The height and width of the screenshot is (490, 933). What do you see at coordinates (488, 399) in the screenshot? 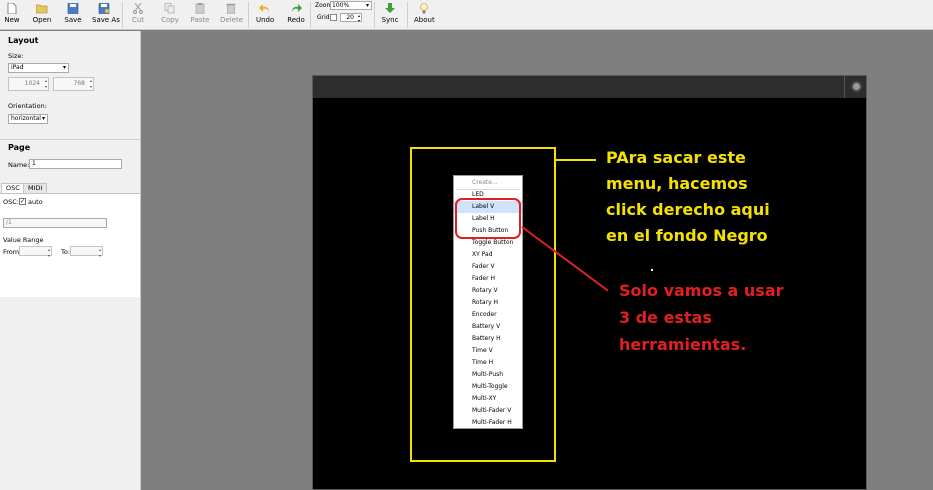
I see `menu-item-multi-xy: Multi-XY` at bounding box center [488, 399].